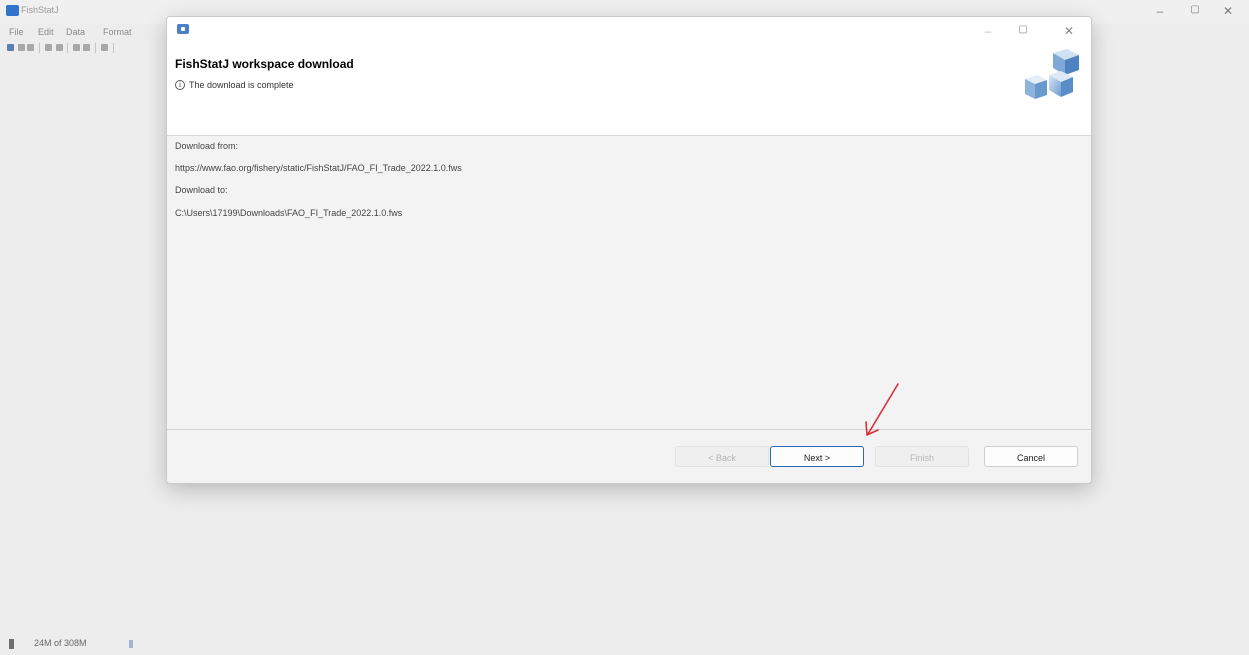 The image size is (1249, 655). What do you see at coordinates (40, 10) in the screenshot?
I see `app-title: FishStatJ` at bounding box center [40, 10].